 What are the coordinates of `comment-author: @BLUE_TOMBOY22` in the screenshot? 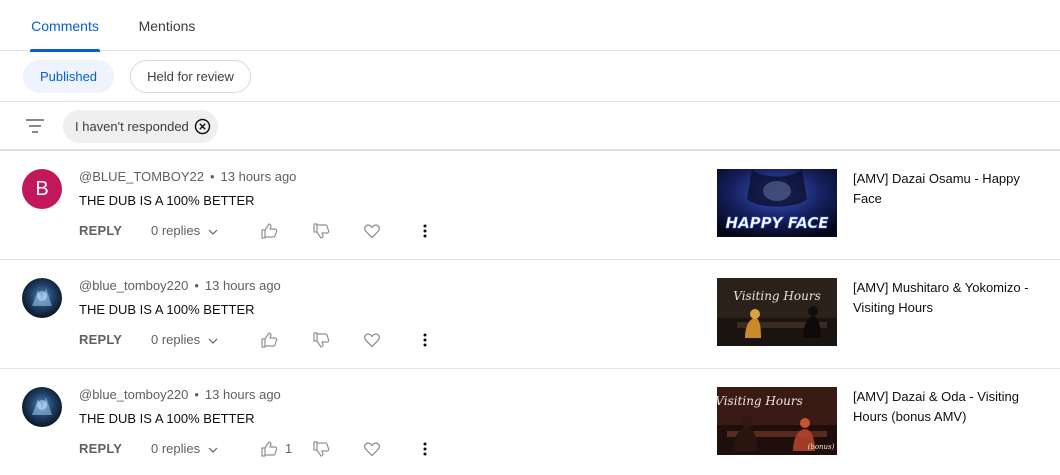 It's located at (141, 176).